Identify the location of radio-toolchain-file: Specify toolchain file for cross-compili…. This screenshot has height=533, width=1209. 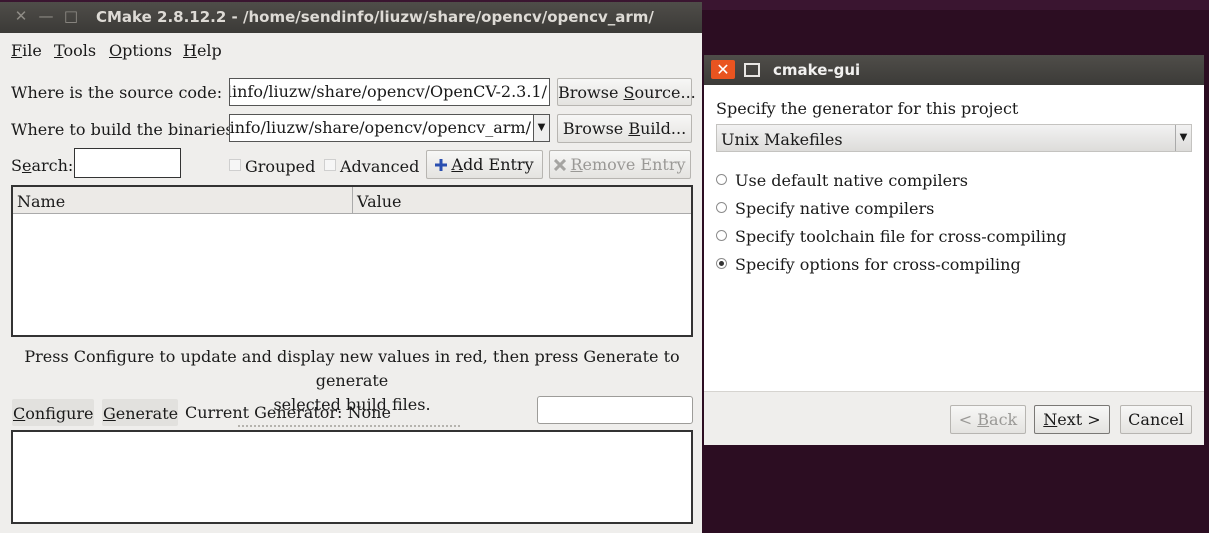
(891, 236).